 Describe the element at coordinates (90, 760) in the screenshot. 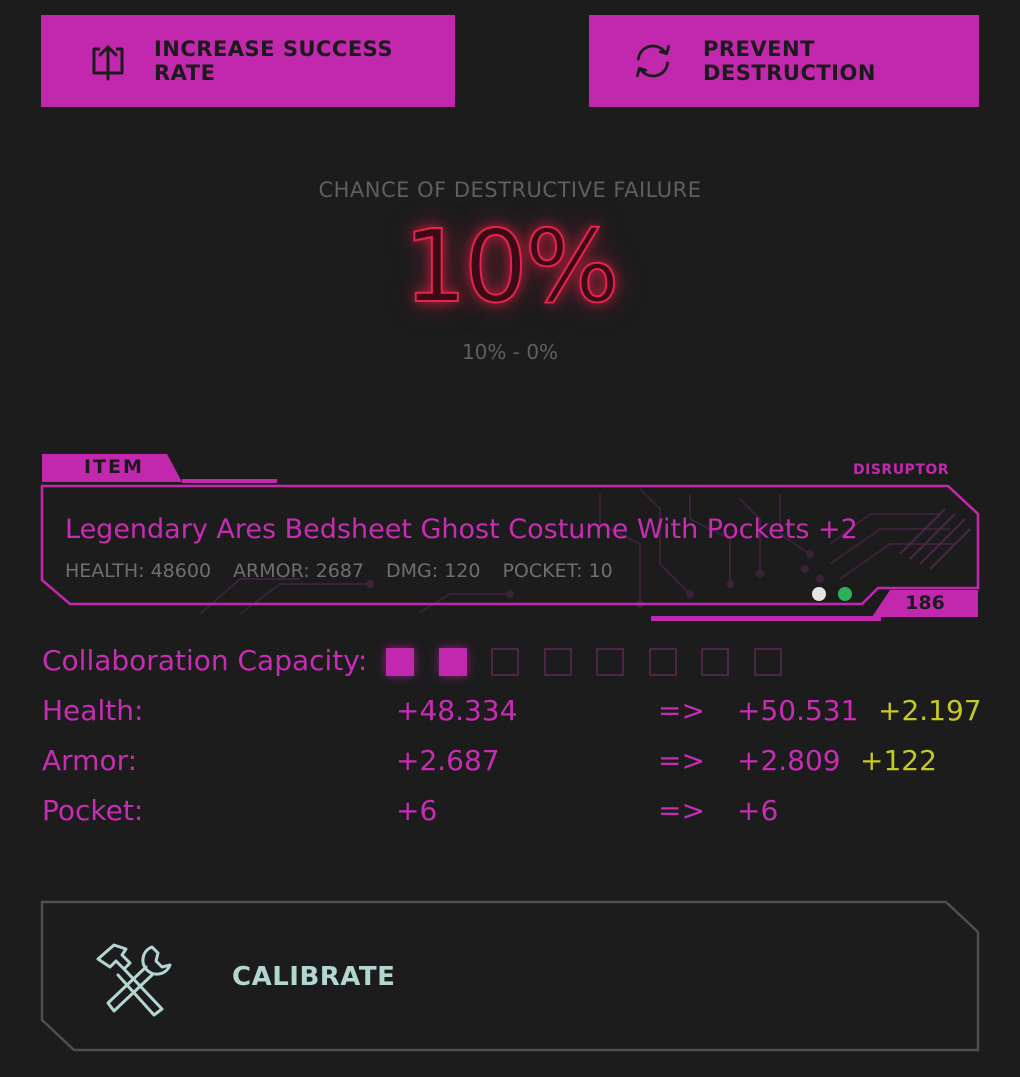

I see `armor-label: Armor:` at that location.